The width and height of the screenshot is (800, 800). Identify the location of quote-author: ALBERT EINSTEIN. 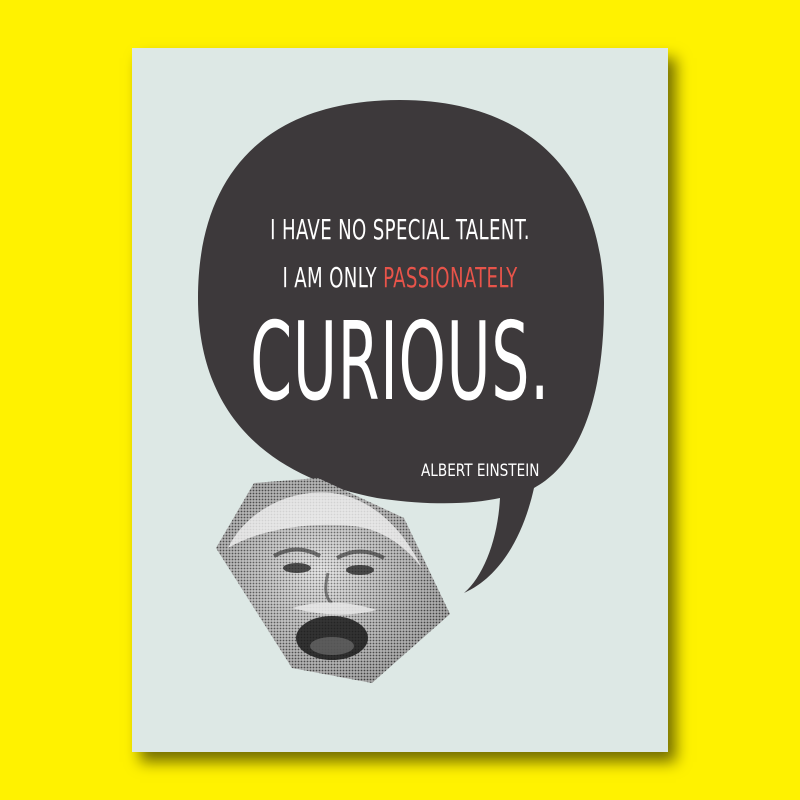
(480, 471).